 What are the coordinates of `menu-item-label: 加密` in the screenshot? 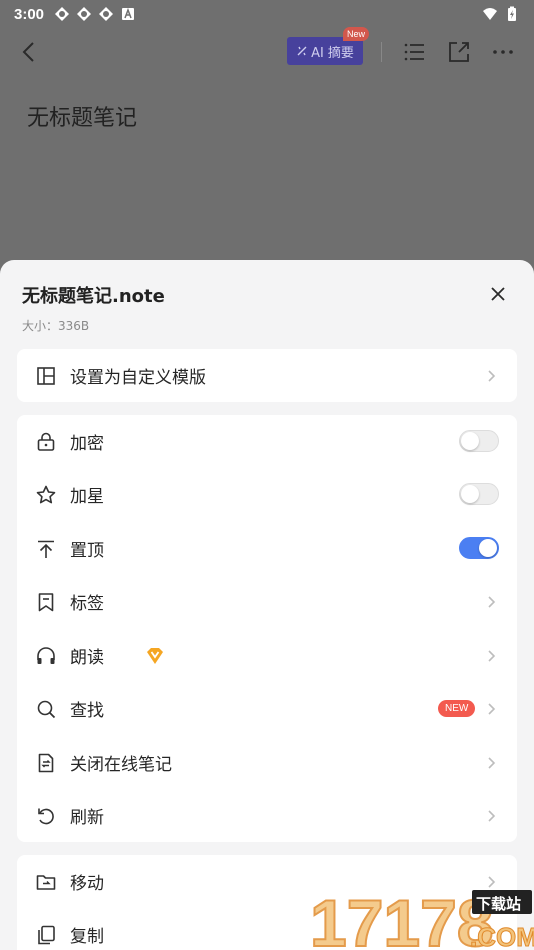 It's located at (87, 444).